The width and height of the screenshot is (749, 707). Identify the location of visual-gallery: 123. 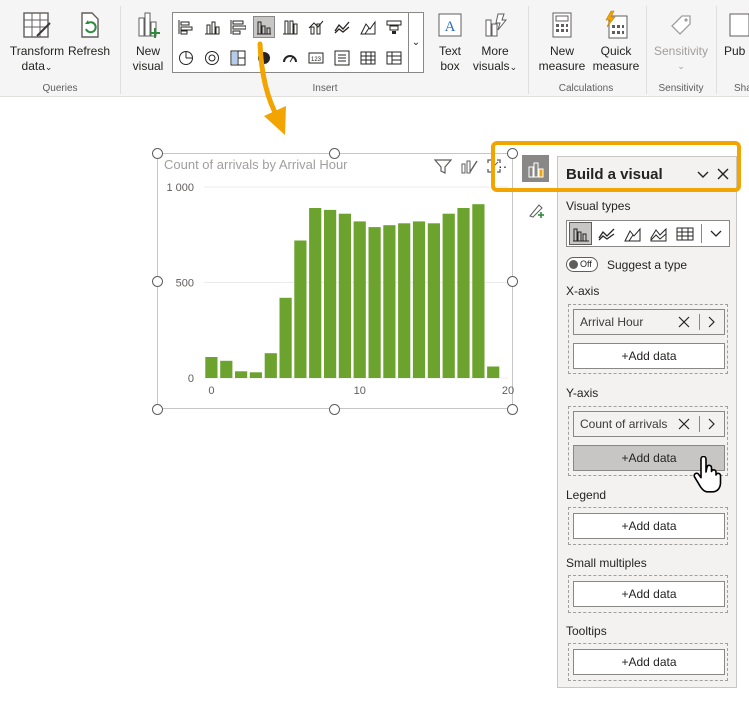
(290, 42).